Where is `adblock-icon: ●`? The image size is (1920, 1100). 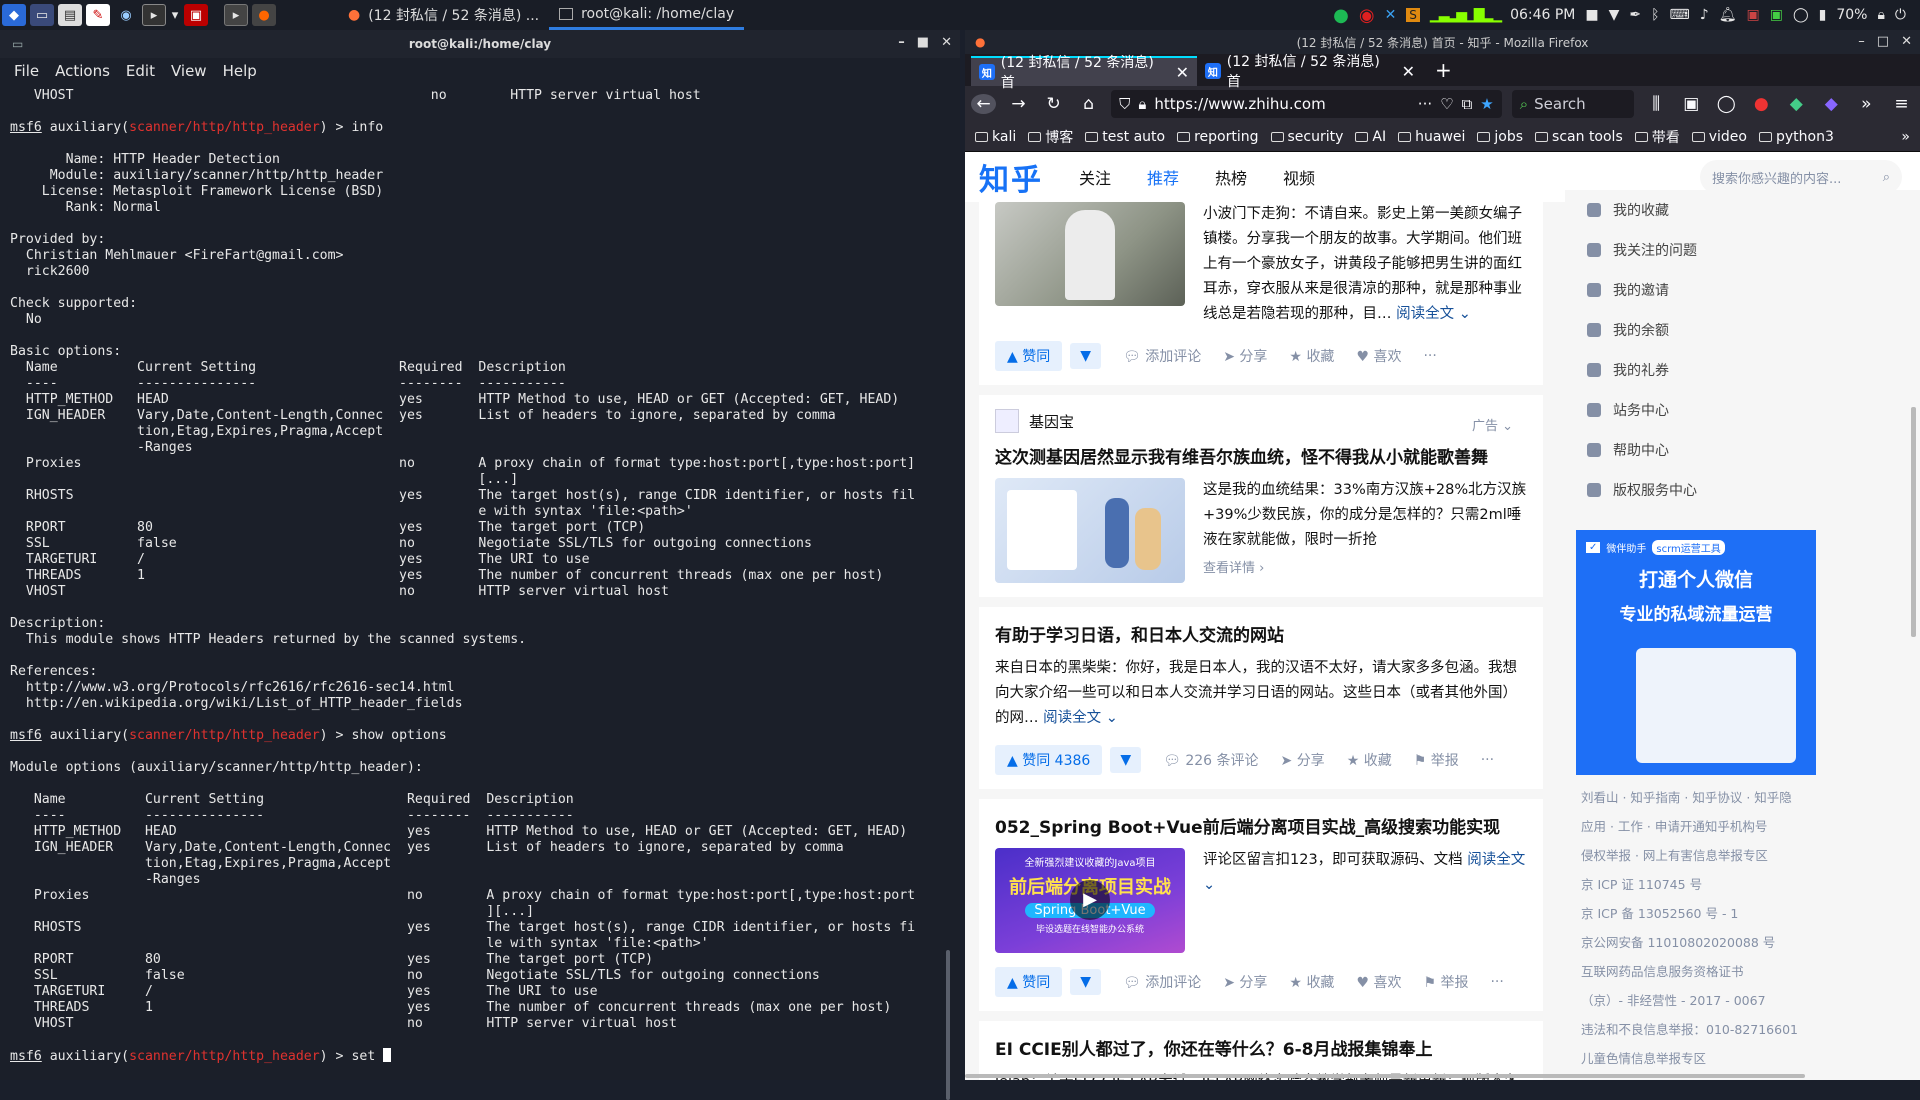
adblock-icon: ● is located at coordinates (1761, 104).